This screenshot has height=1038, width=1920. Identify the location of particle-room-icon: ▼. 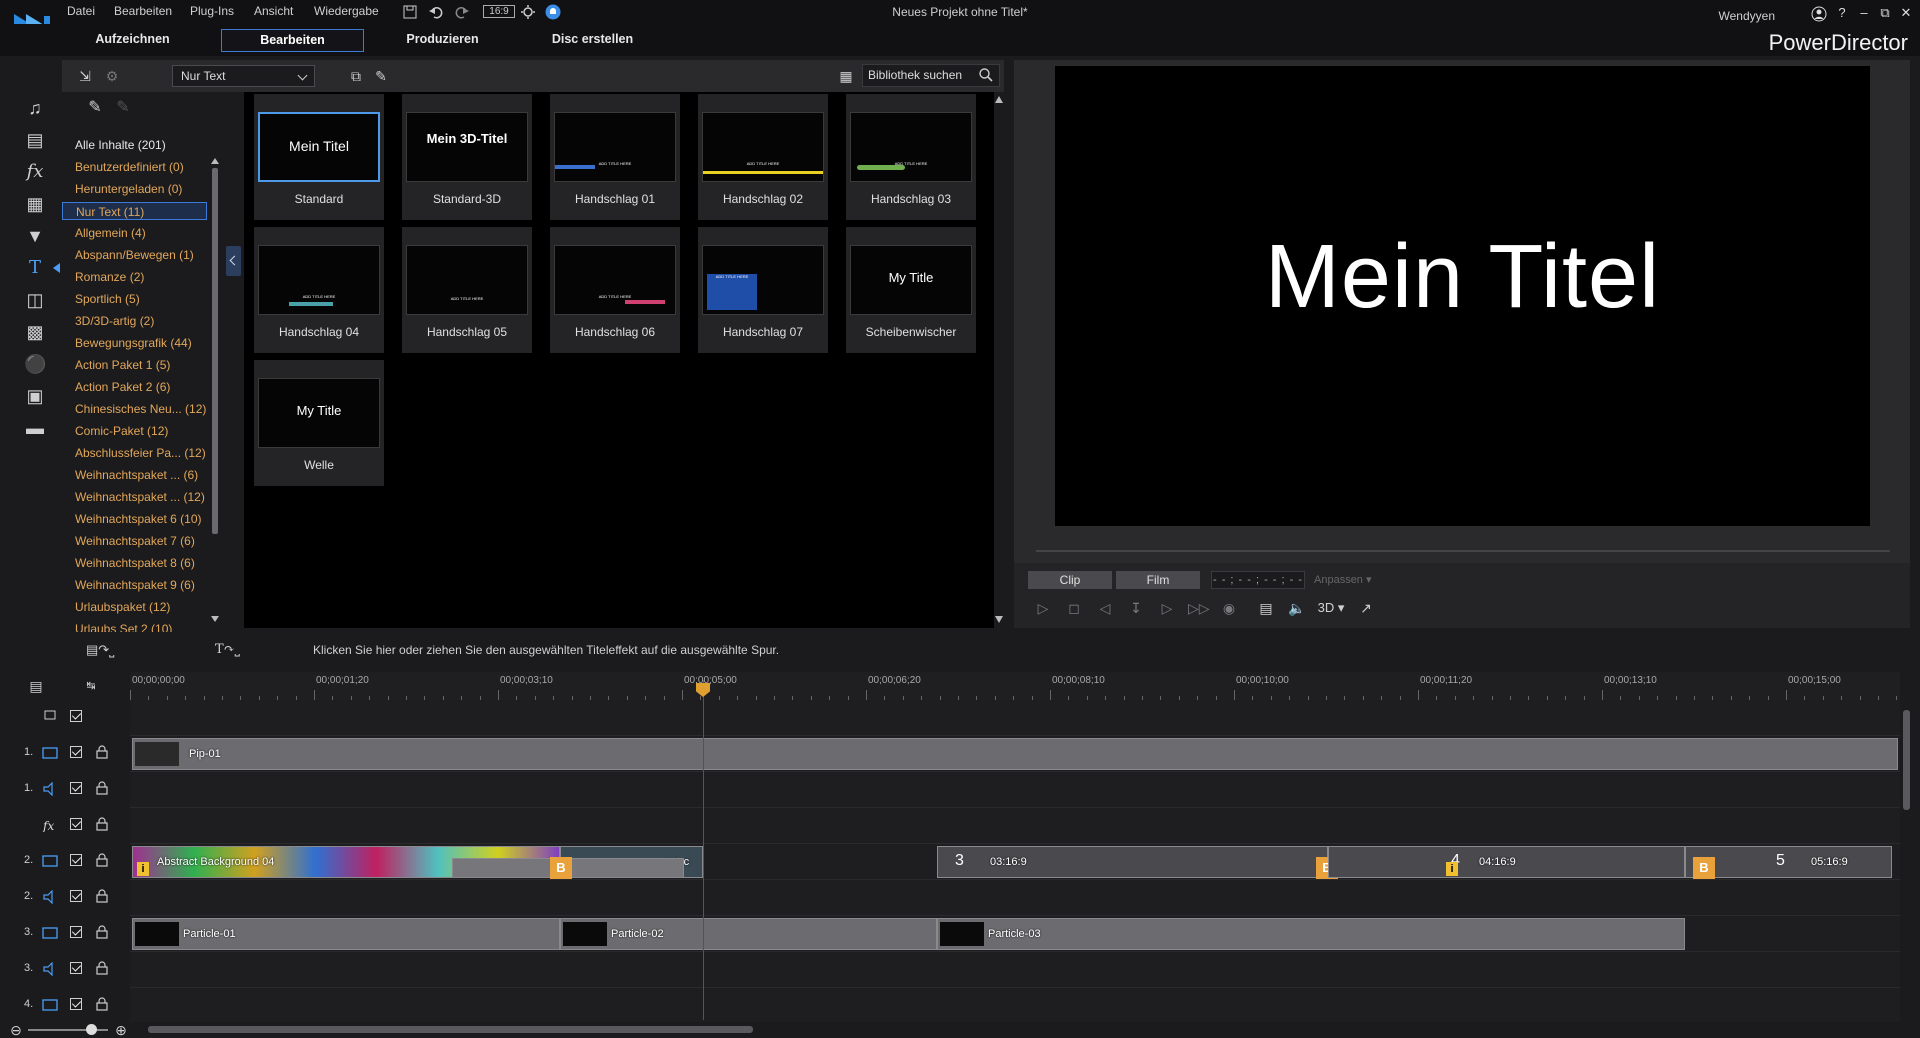
(35, 236).